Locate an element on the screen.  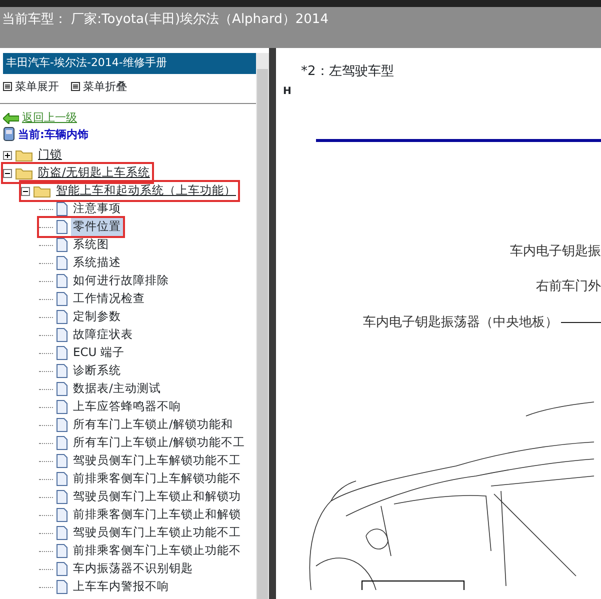
tree-item: 工作情况检查 is located at coordinates (109, 299).